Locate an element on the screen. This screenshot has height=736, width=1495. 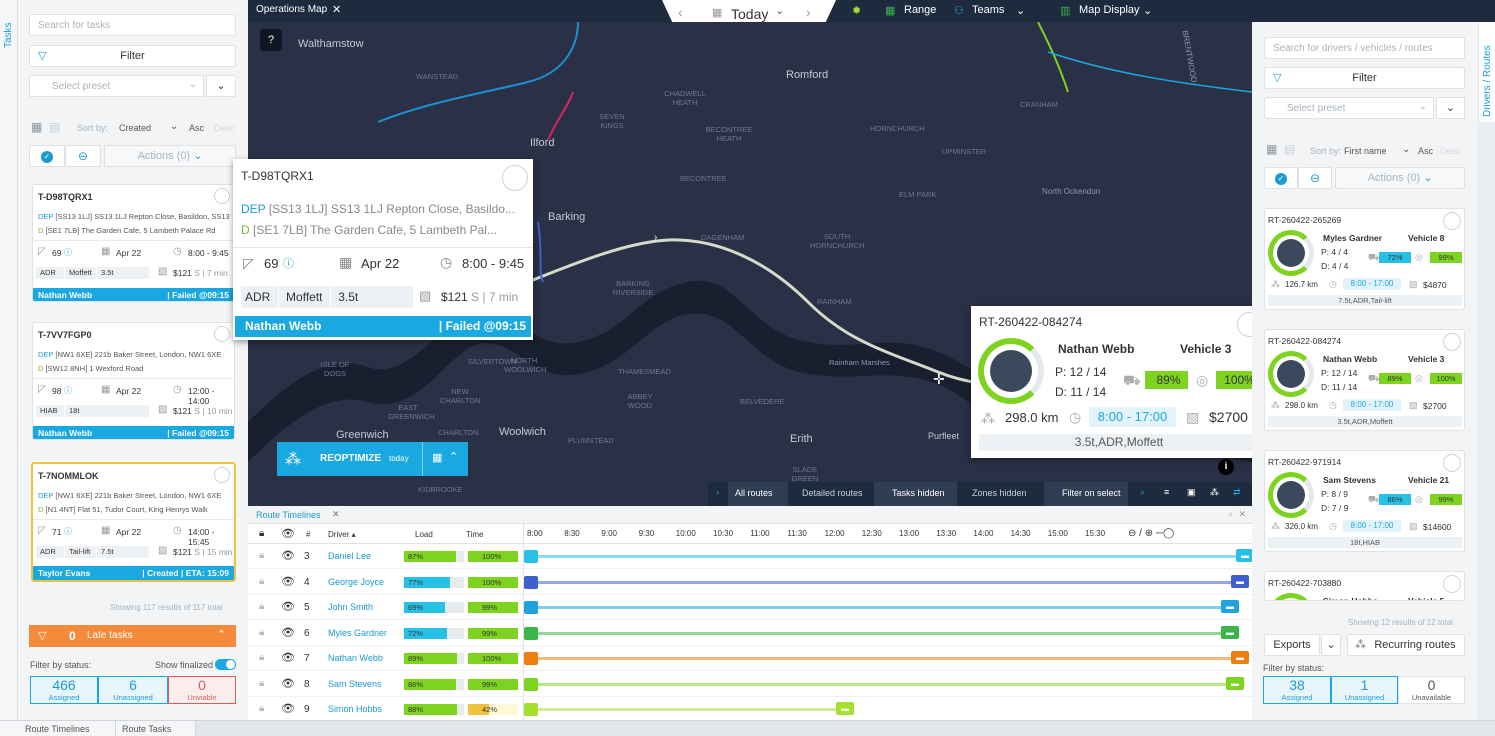
driver-name: Nathan Webb is located at coordinates (355, 658).